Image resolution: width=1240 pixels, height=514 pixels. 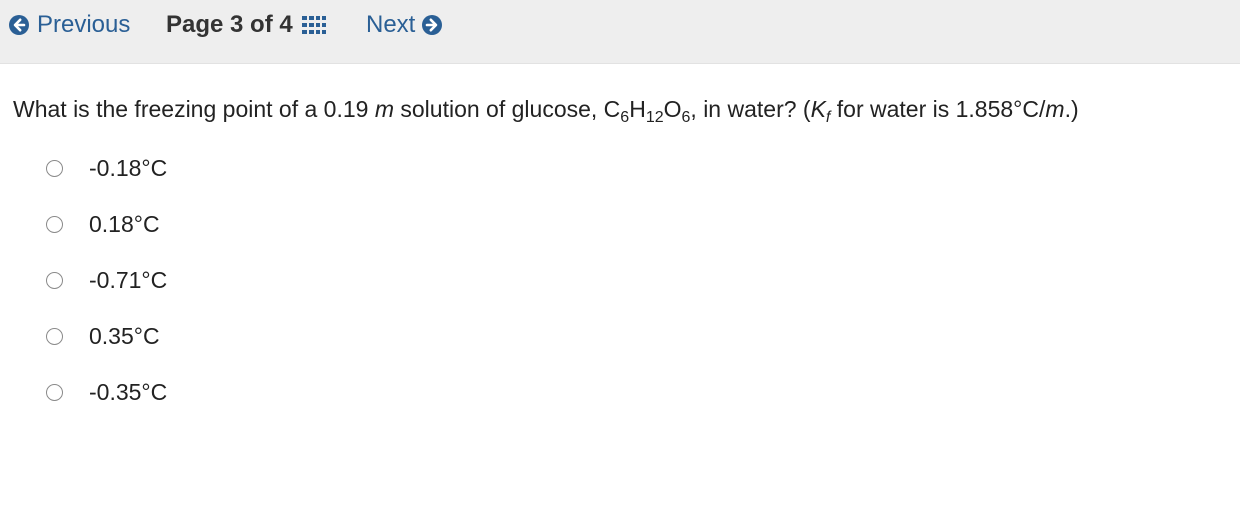 I want to click on question-part: .), so click(x=1071, y=109).